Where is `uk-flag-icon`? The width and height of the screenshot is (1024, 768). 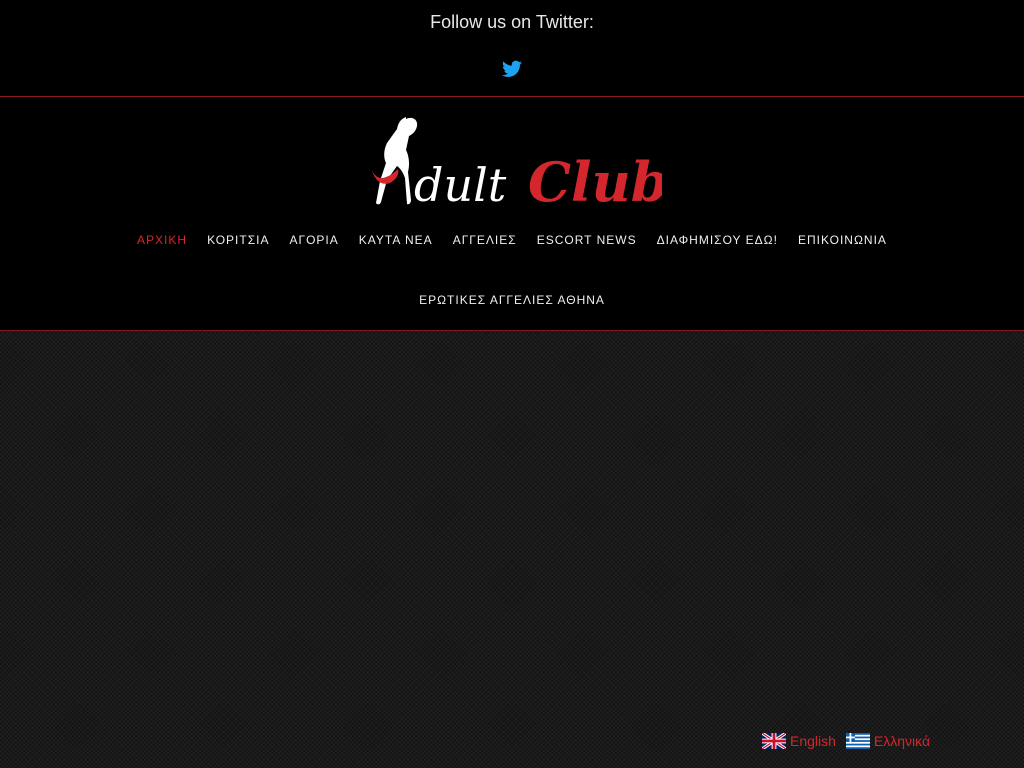 uk-flag-icon is located at coordinates (774, 741).